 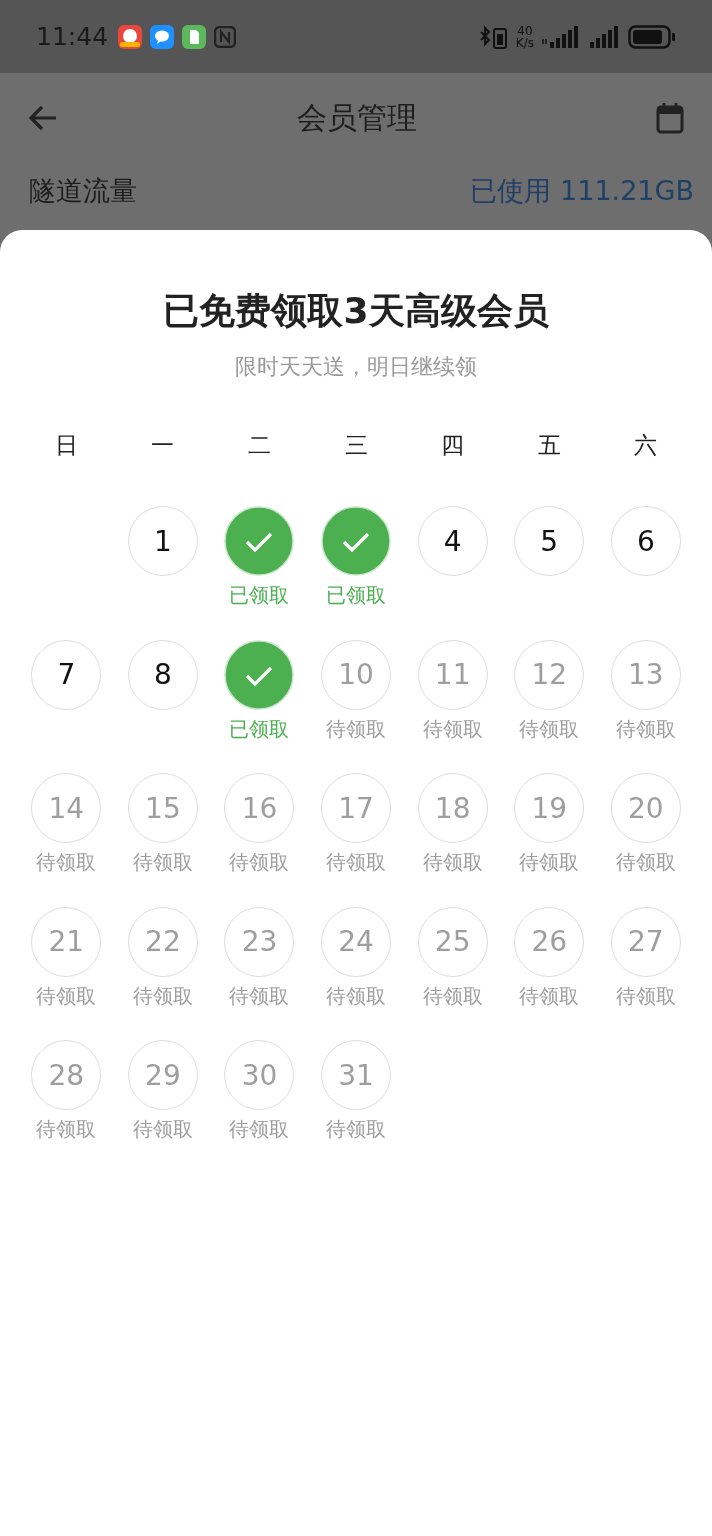 What do you see at coordinates (525, 30) in the screenshot?
I see `network-speed-value: 40` at bounding box center [525, 30].